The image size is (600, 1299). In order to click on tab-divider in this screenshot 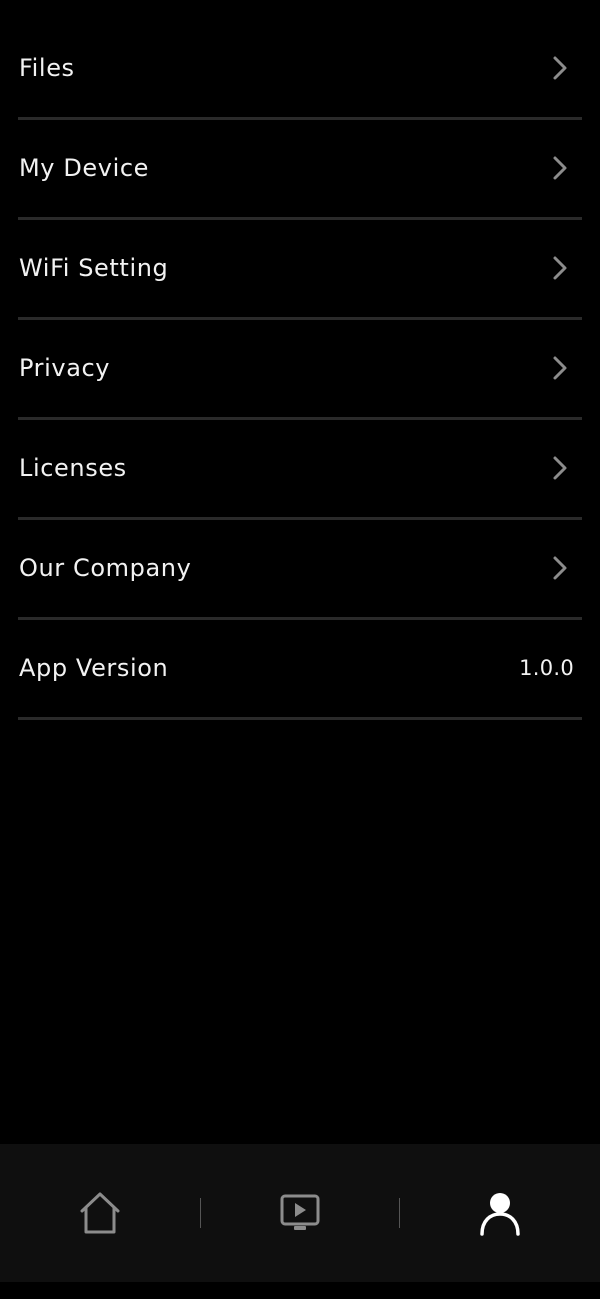, I will do `click(200, 1213)`.